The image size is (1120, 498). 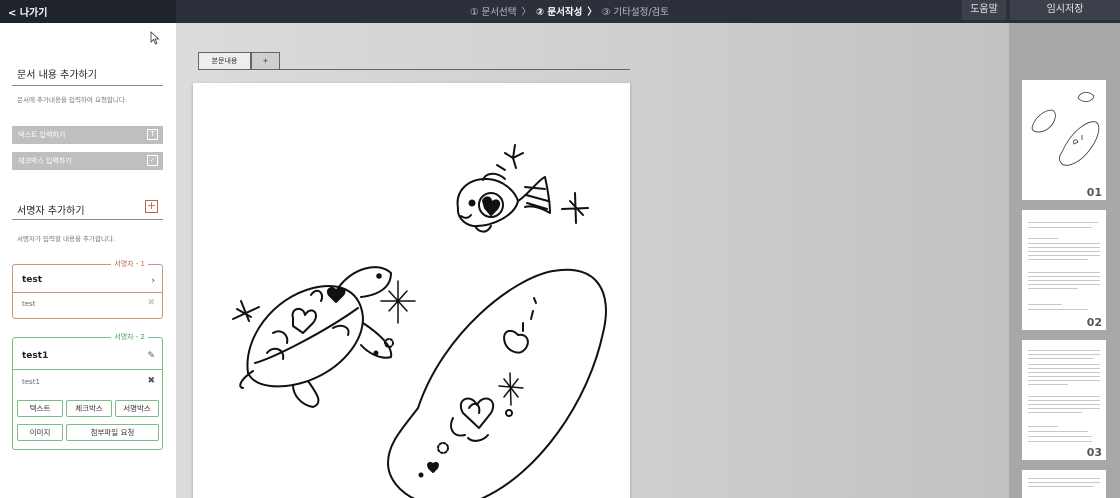 I want to click on checkbox-icon: ✓, so click(x=152, y=160).